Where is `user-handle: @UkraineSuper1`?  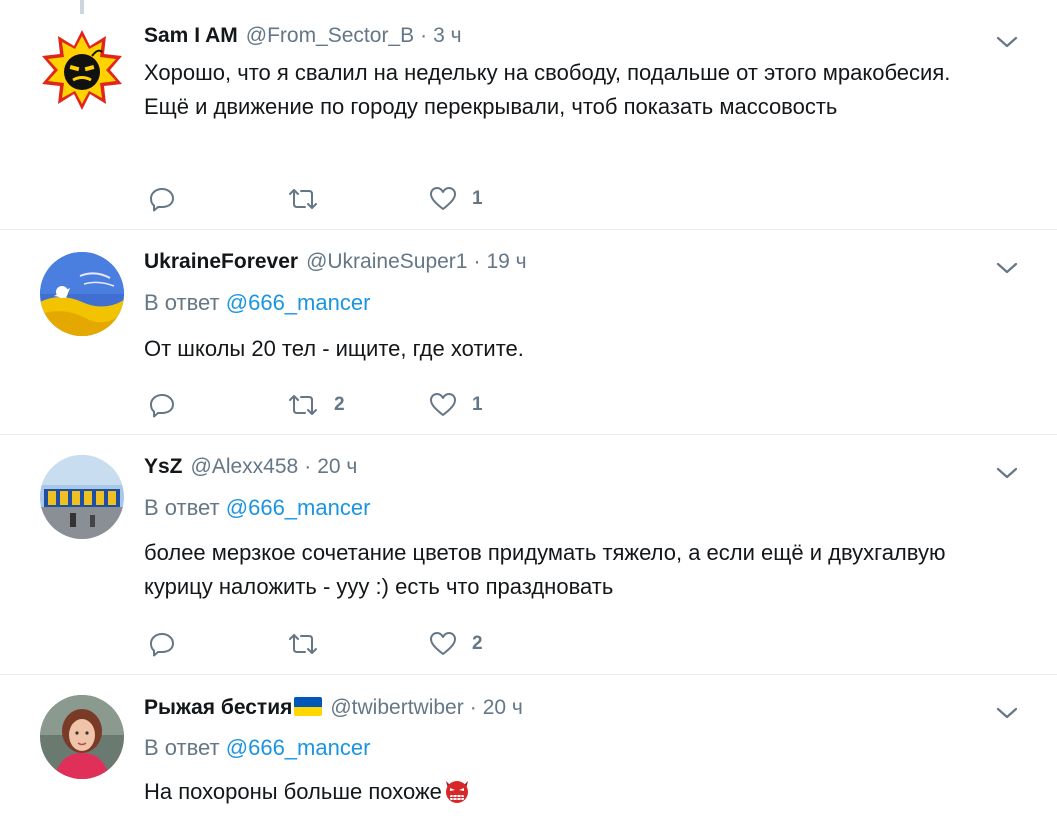
user-handle: @UkraineSuper1 is located at coordinates (386, 262).